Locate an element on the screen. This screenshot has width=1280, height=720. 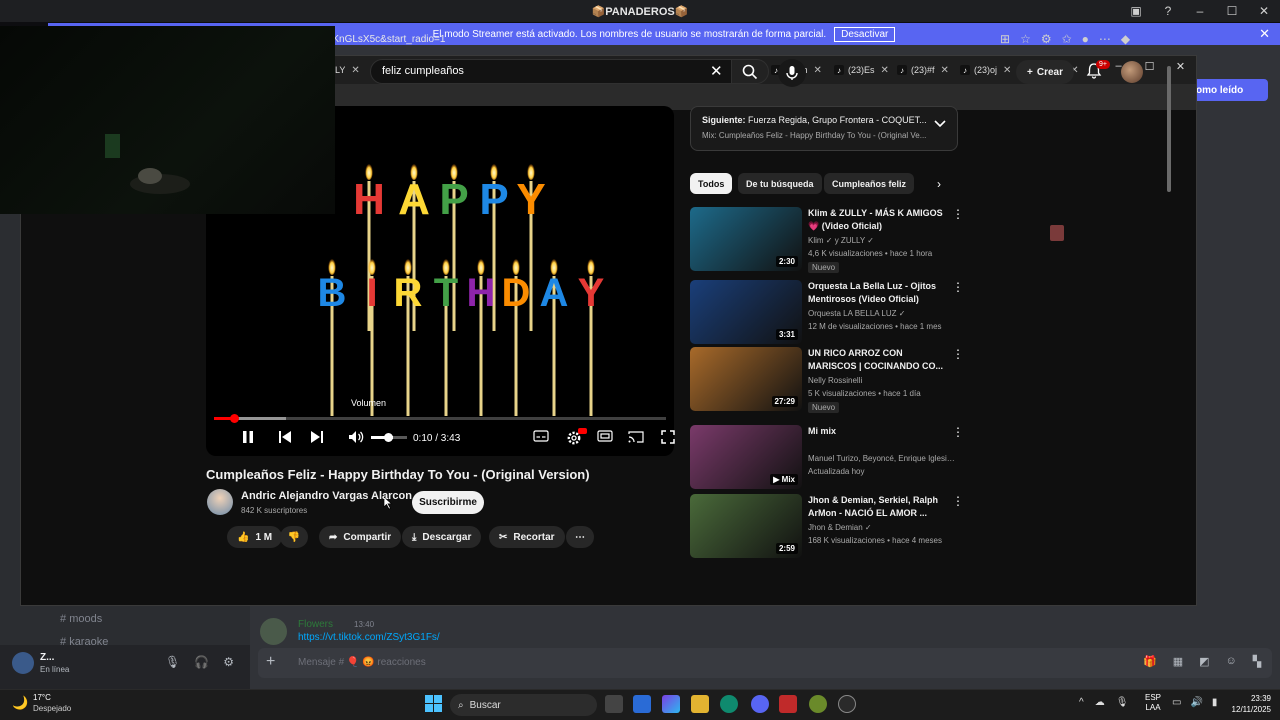
voice-search-button is located at coordinates (792, 73).